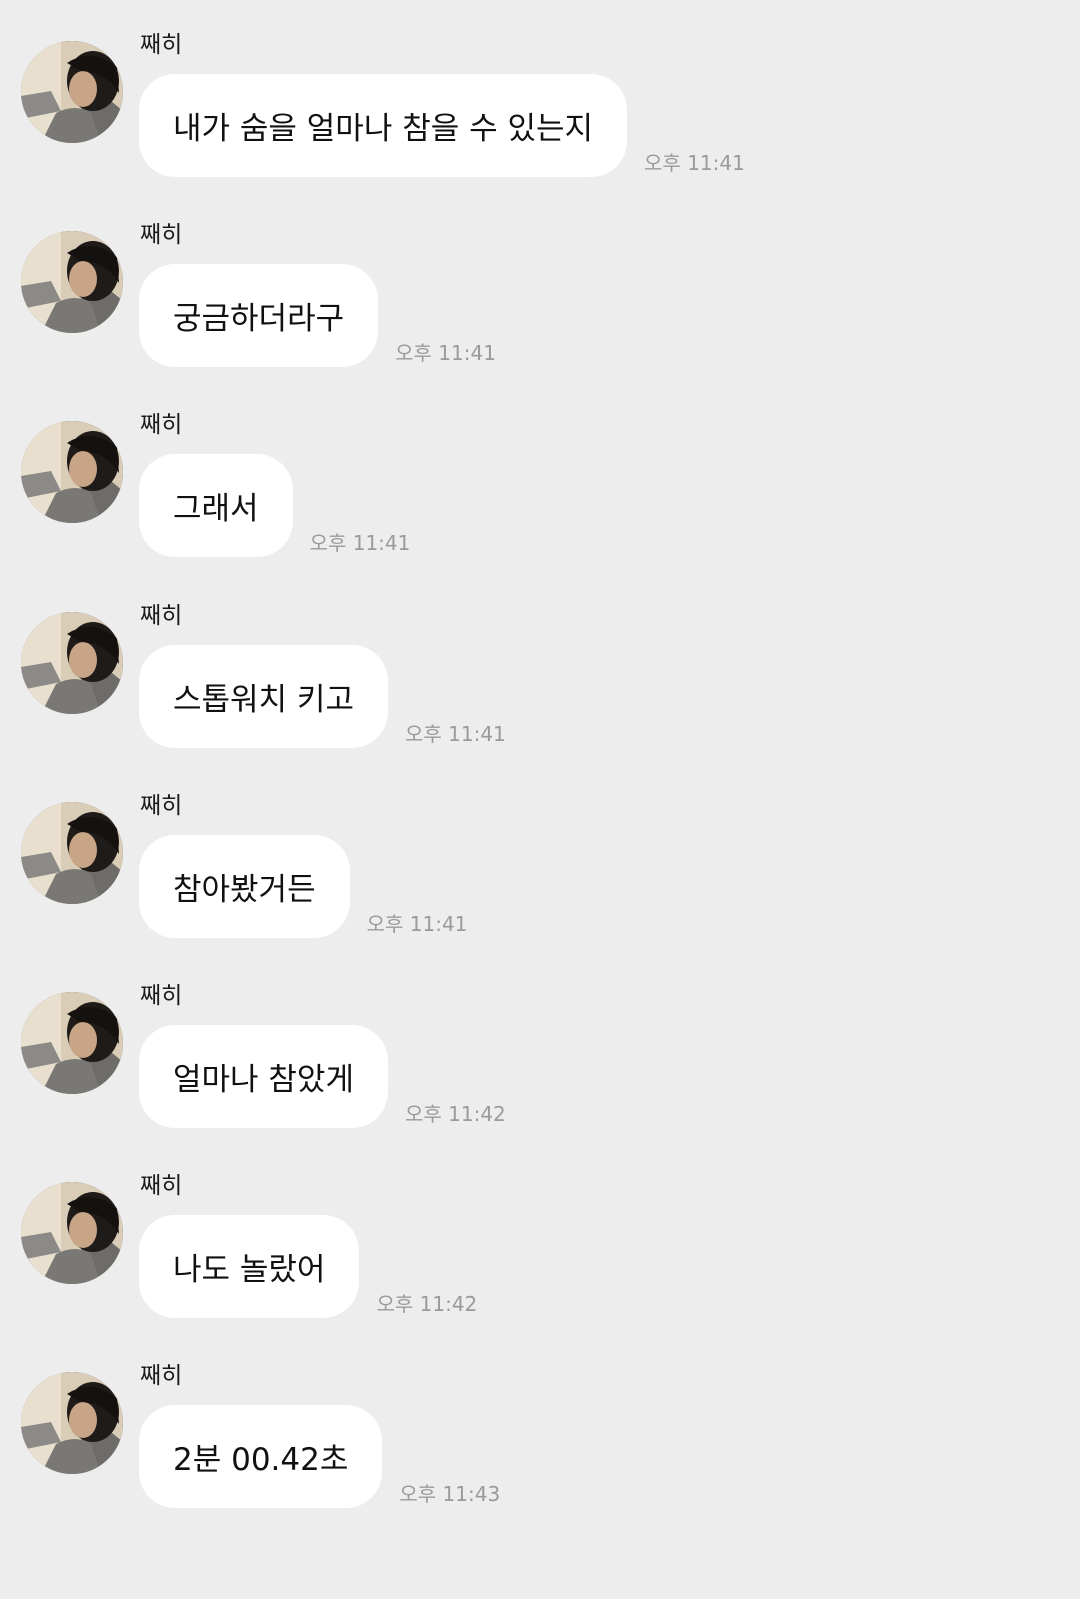 Image resolution: width=1080 pixels, height=1599 pixels. I want to click on message-bubble: 내가 숨을 얼마나 참을 수 있는지, so click(383, 125).